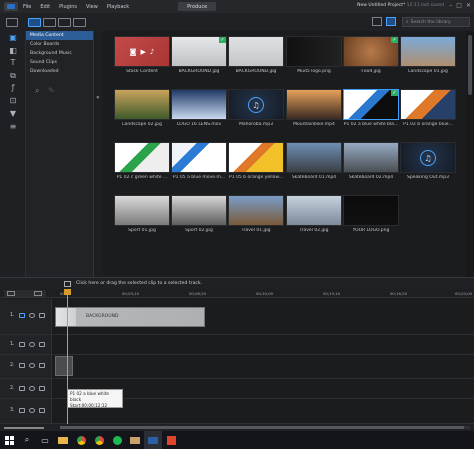  I want to click on fx-room-icon: ƒ, so click(13, 87).